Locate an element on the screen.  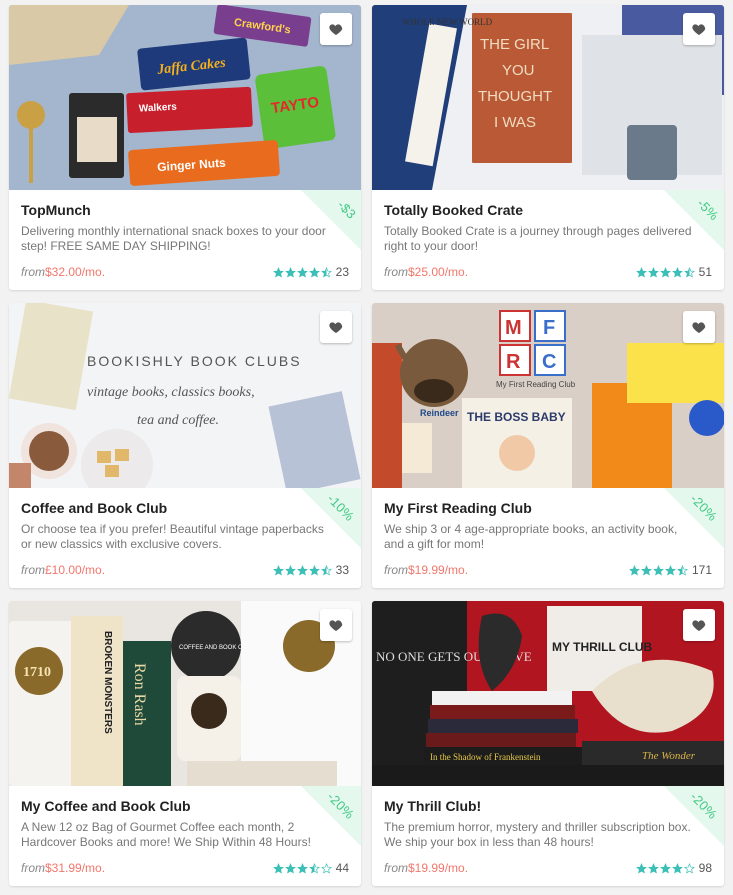
rating: 171 is located at coordinates (670, 570).